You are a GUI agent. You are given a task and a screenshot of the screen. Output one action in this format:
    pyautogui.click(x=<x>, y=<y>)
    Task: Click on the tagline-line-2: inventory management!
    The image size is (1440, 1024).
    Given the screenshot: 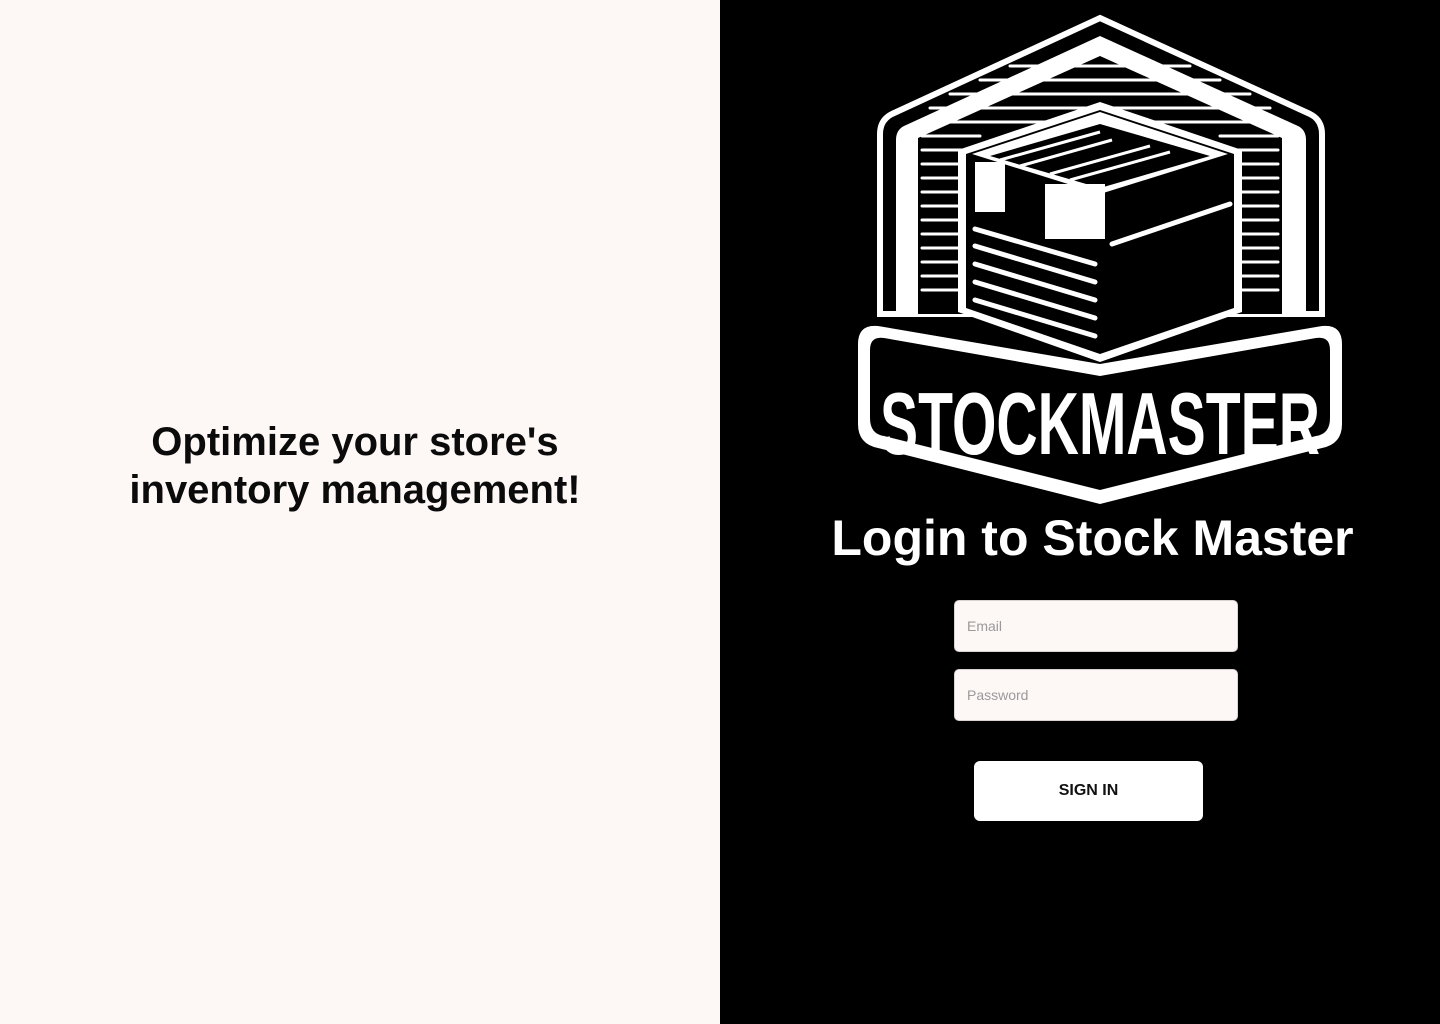 What is the action you would take?
    pyautogui.click(x=355, y=490)
    